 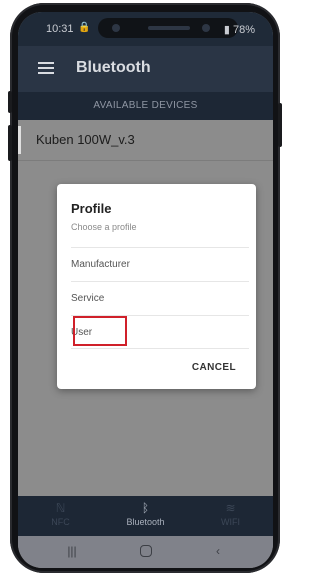 I want to click on signal-icon: ▮, so click(x=228, y=30).